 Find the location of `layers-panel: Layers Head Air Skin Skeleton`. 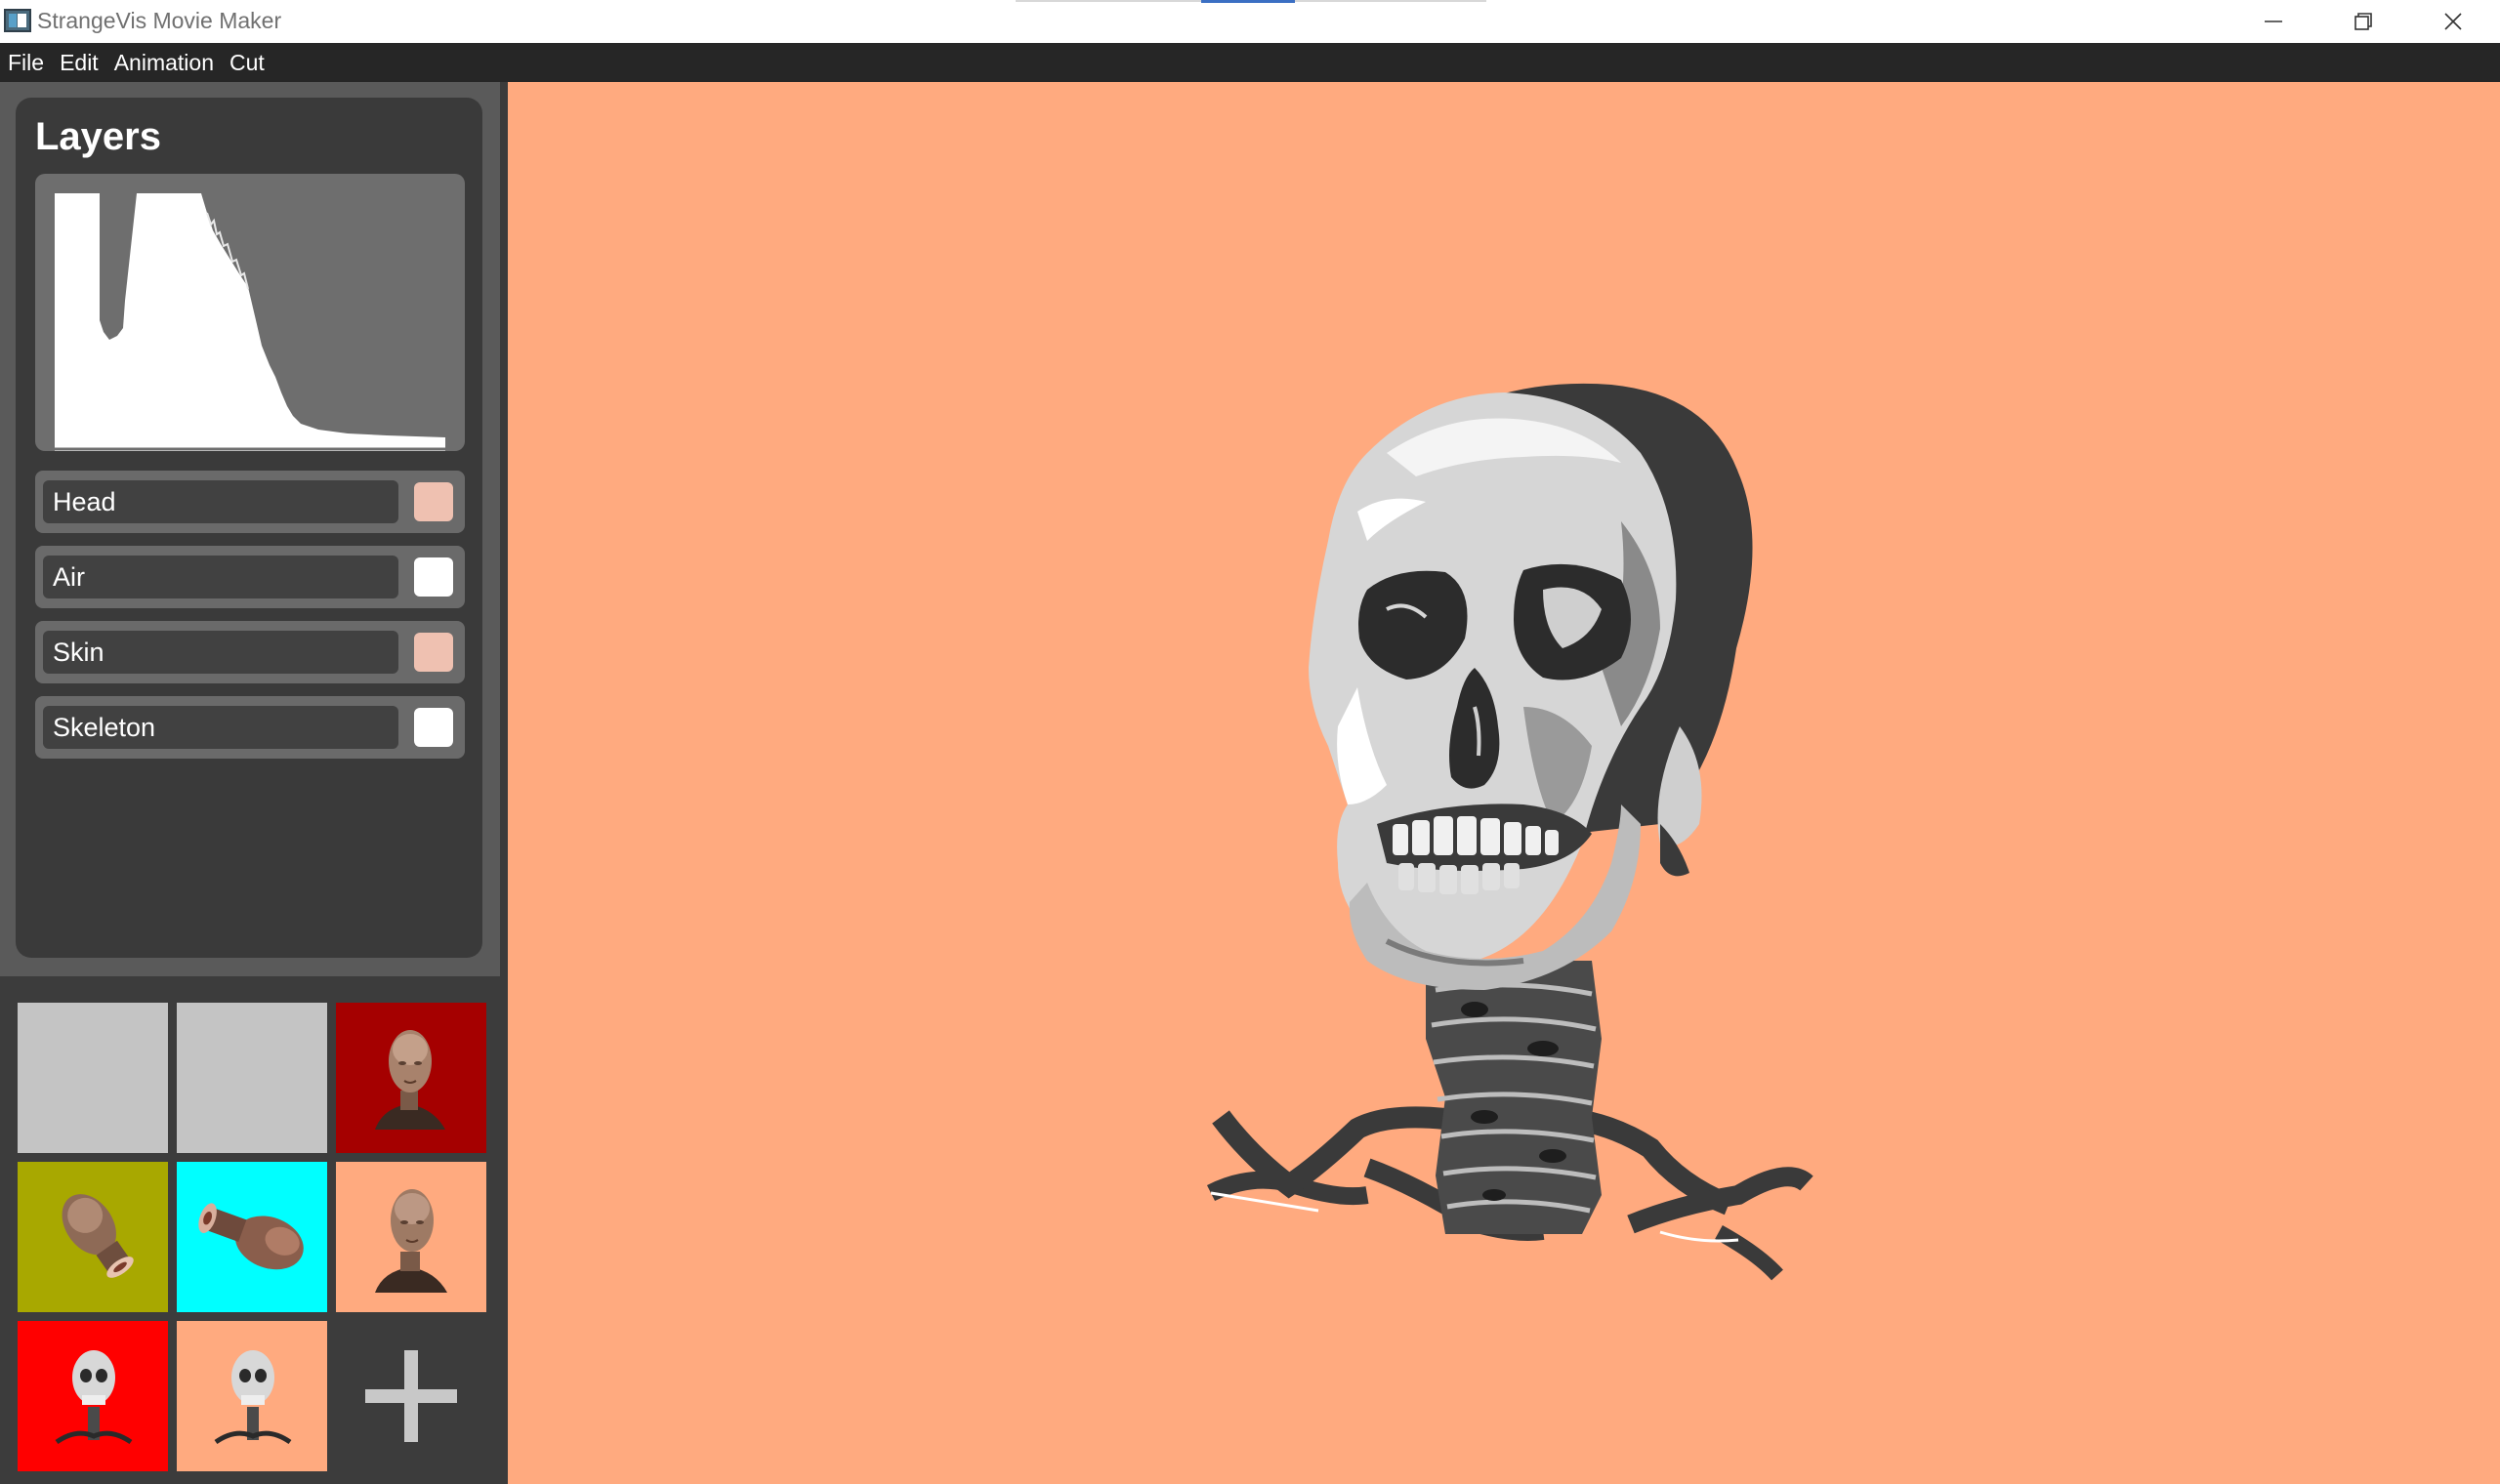

layers-panel: Layers Head Air Skin Skeleton is located at coordinates (249, 528).